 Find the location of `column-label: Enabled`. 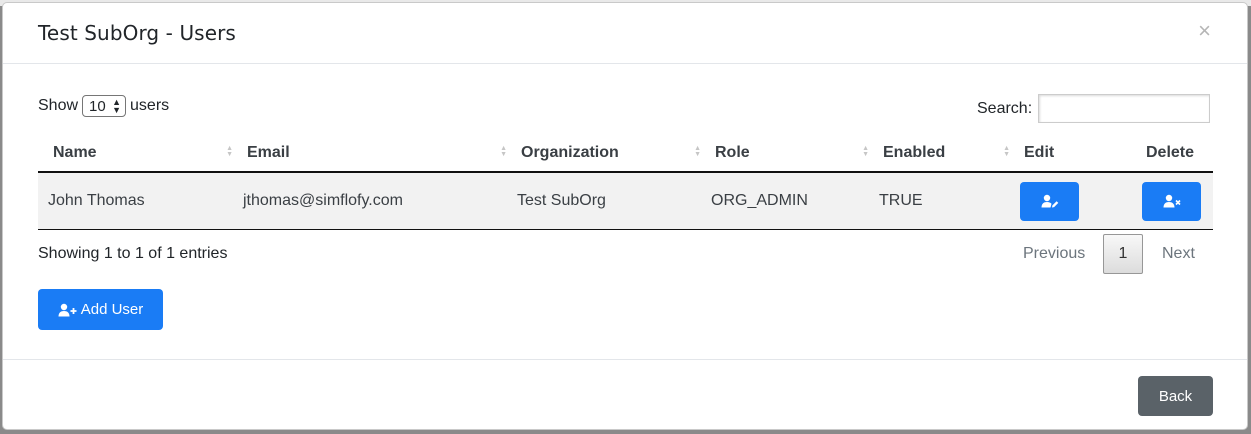

column-label: Enabled is located at coordinates (914, 152).